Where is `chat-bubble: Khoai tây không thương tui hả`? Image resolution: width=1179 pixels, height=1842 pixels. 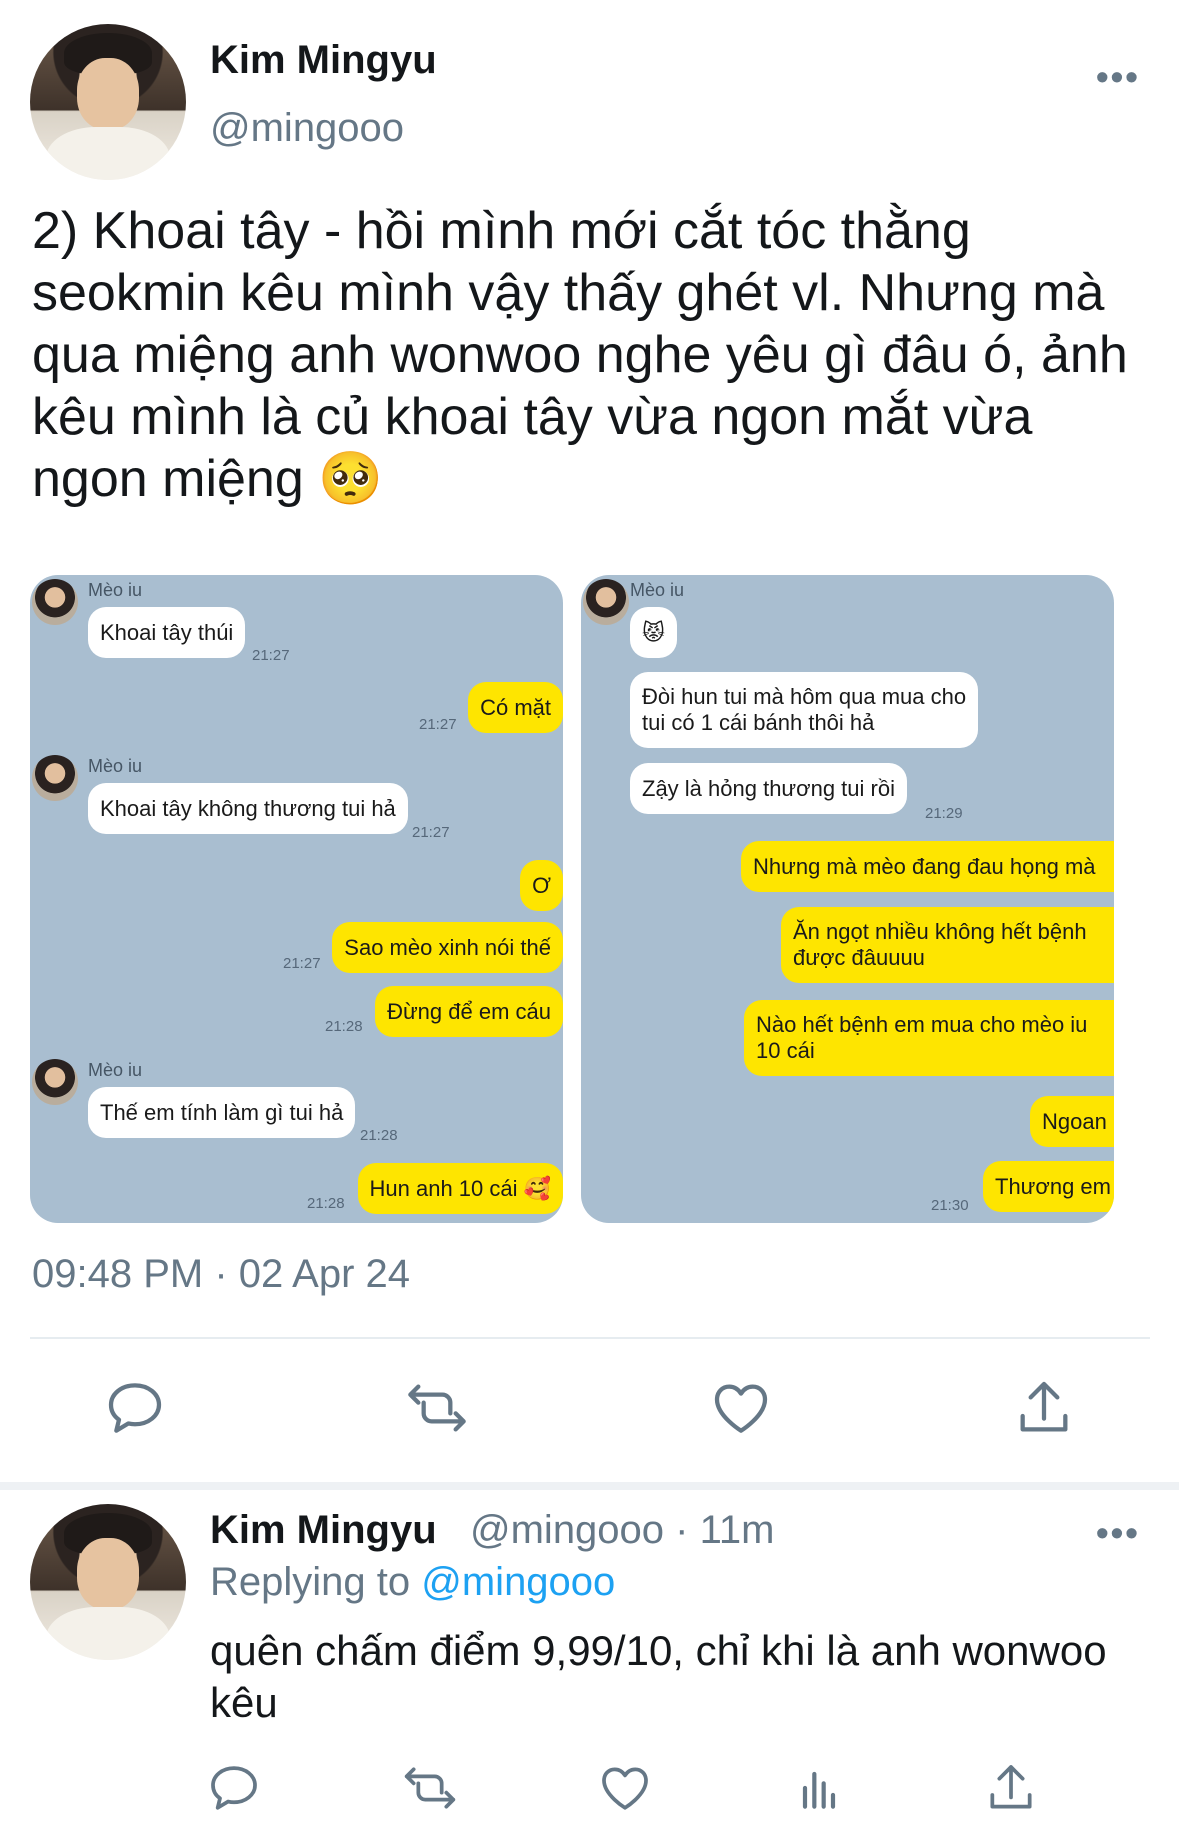
chat-bubble: Khoai tây không thương tui hả is located at coordinates (248, 808).